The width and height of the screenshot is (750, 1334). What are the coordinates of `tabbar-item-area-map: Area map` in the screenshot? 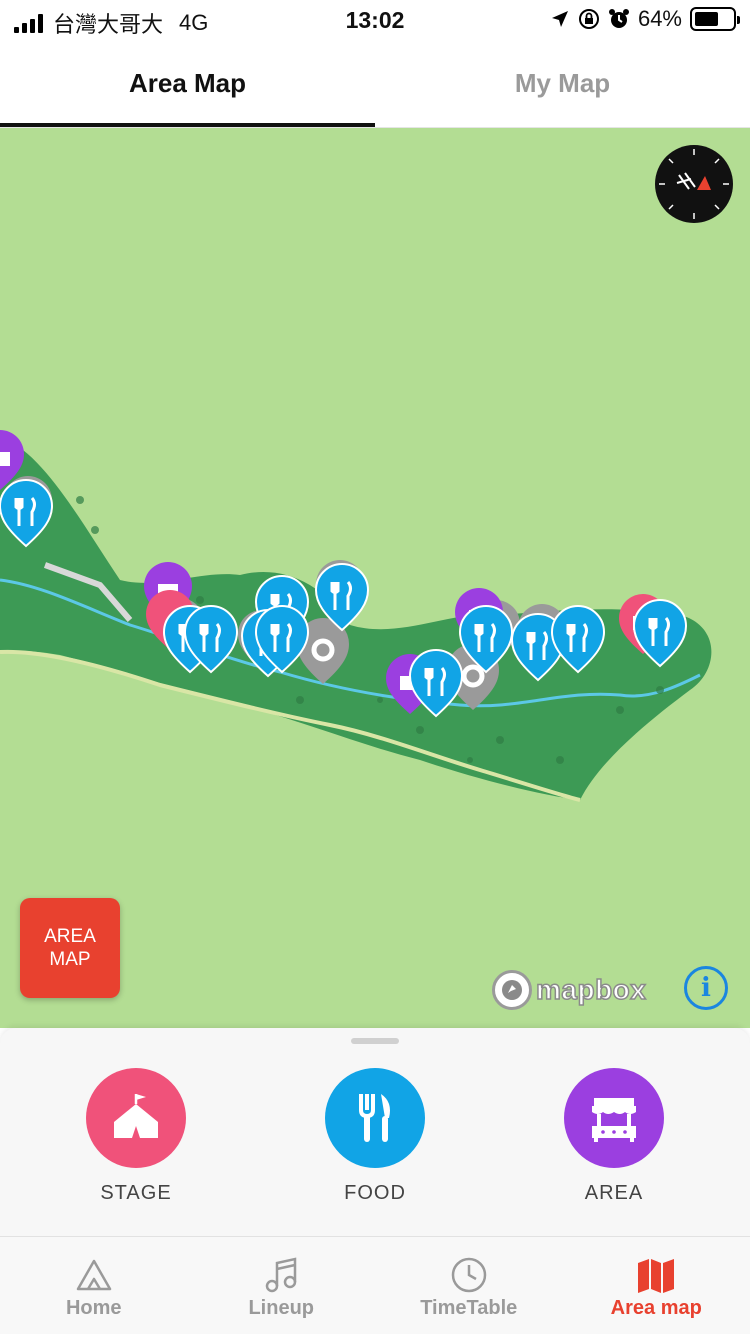 It's located at (656, 1285).